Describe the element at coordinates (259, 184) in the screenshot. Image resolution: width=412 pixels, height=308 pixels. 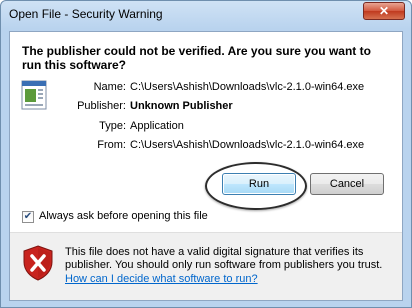
I see `run-button: Run` at that location.